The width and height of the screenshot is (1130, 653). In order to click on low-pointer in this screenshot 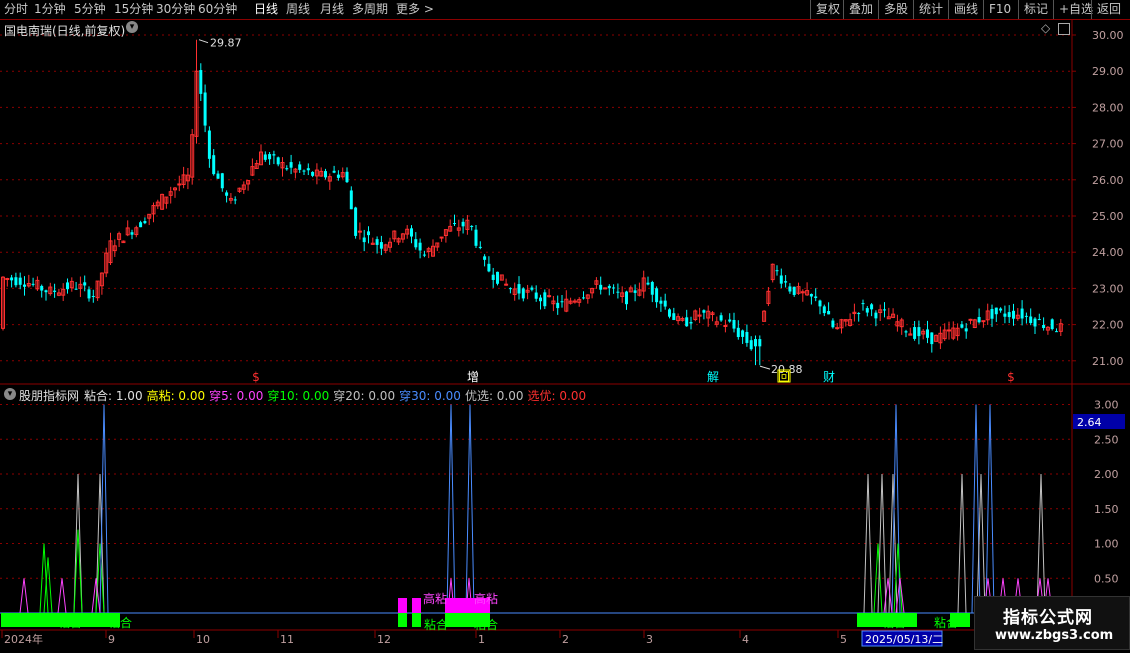, I will do `click(765, 367)`.